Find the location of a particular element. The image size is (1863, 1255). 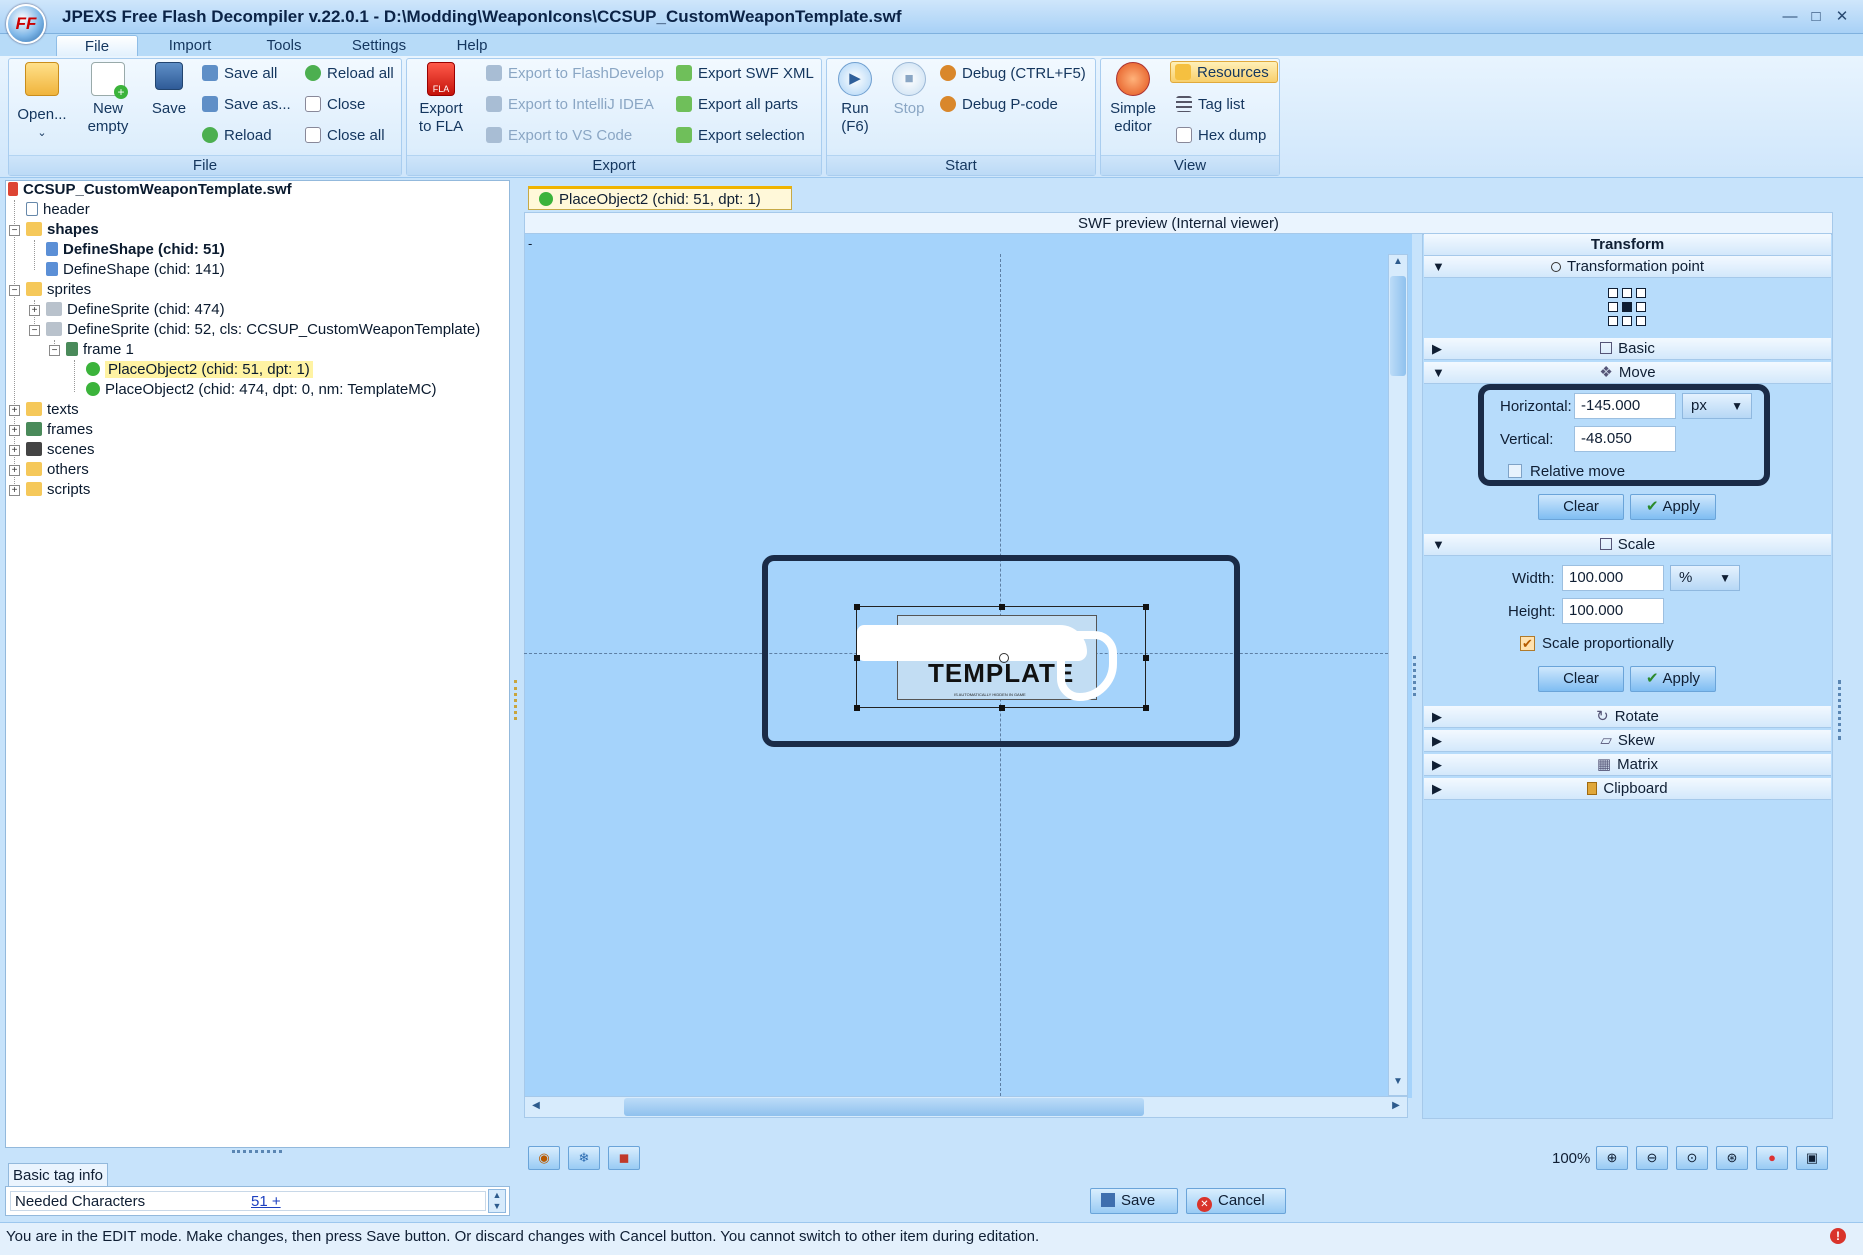

width-input: 100.000 is located at coordinates (1613, 578).